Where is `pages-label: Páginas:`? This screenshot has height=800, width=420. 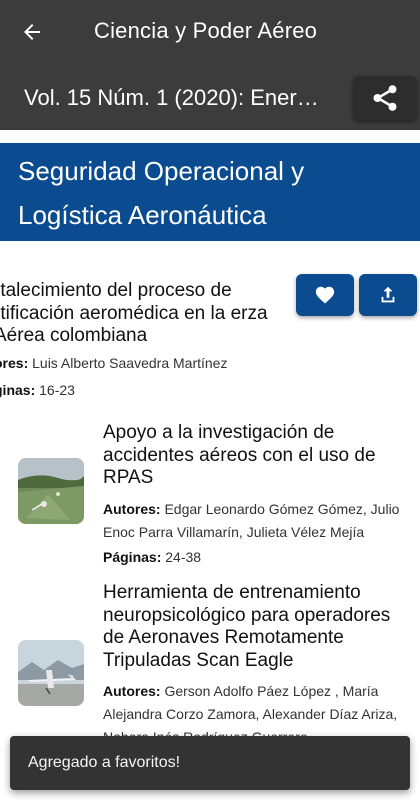
pages-label: Páginas: is located at coordinates (132, 556).